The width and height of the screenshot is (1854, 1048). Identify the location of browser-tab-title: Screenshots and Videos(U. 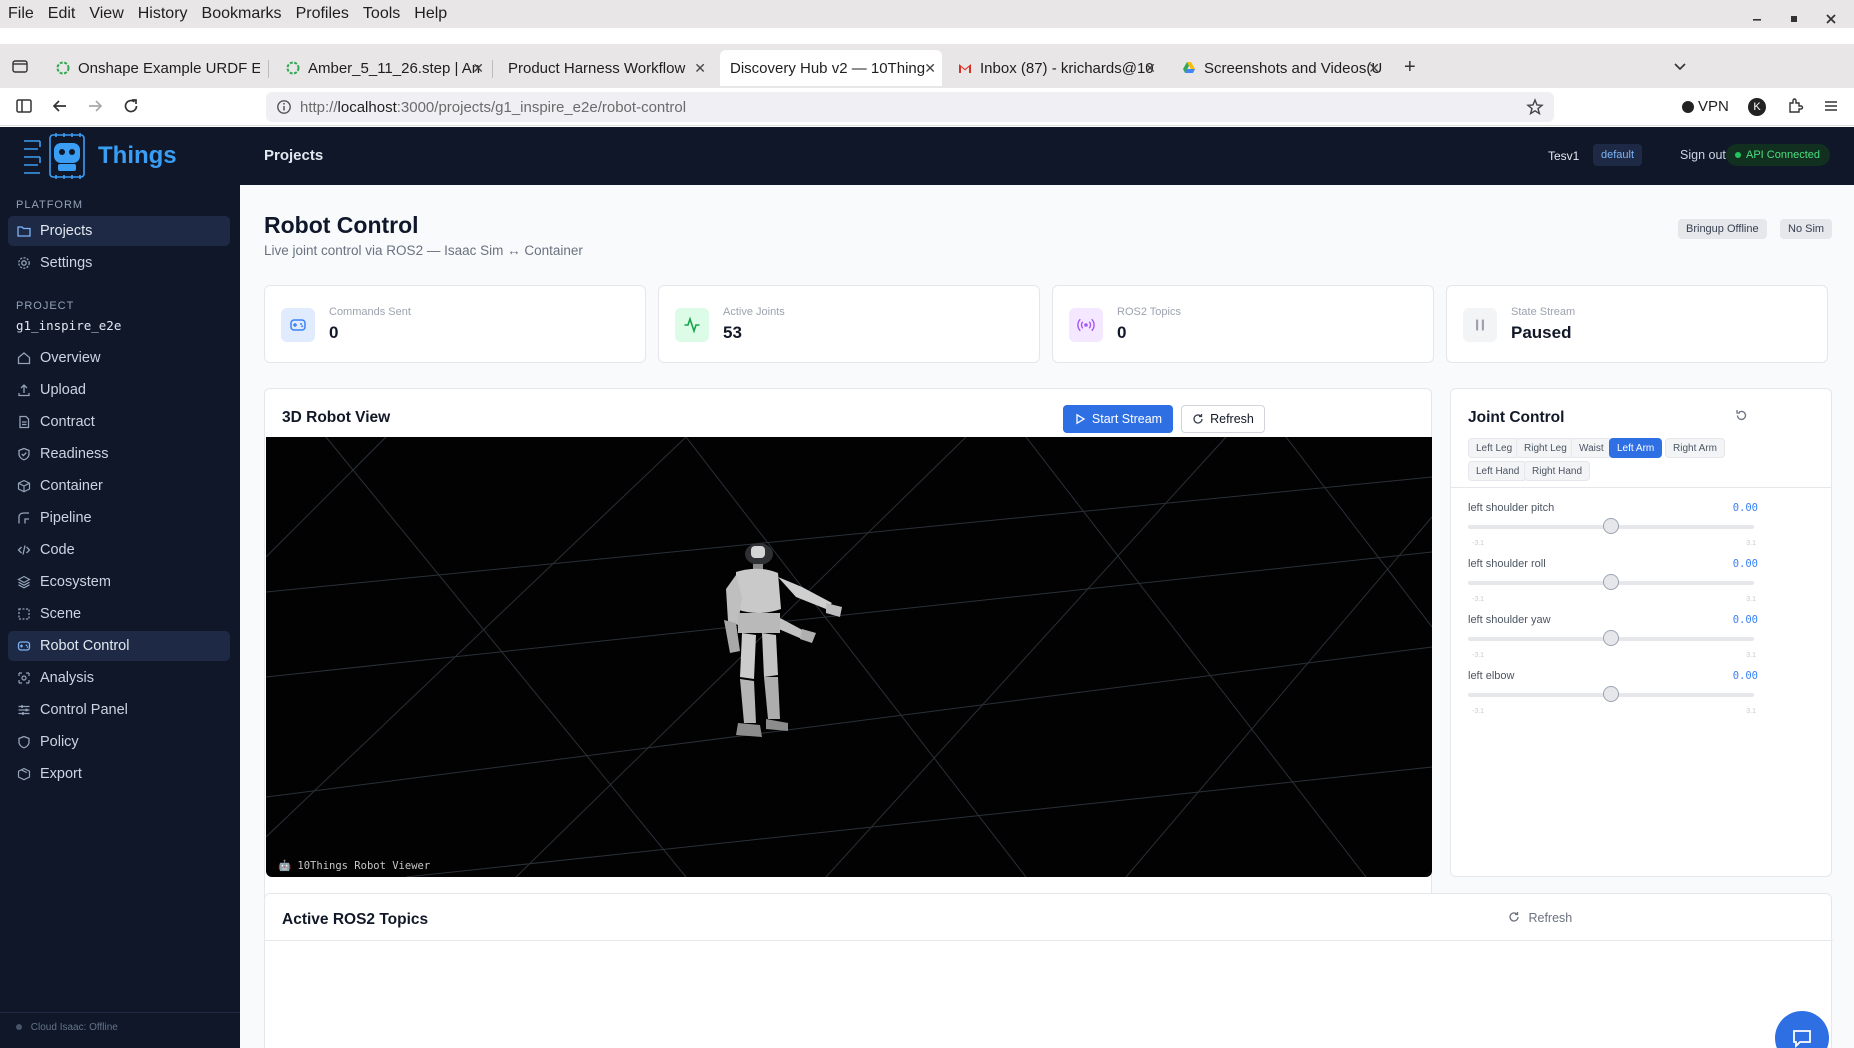
(1293, 68).